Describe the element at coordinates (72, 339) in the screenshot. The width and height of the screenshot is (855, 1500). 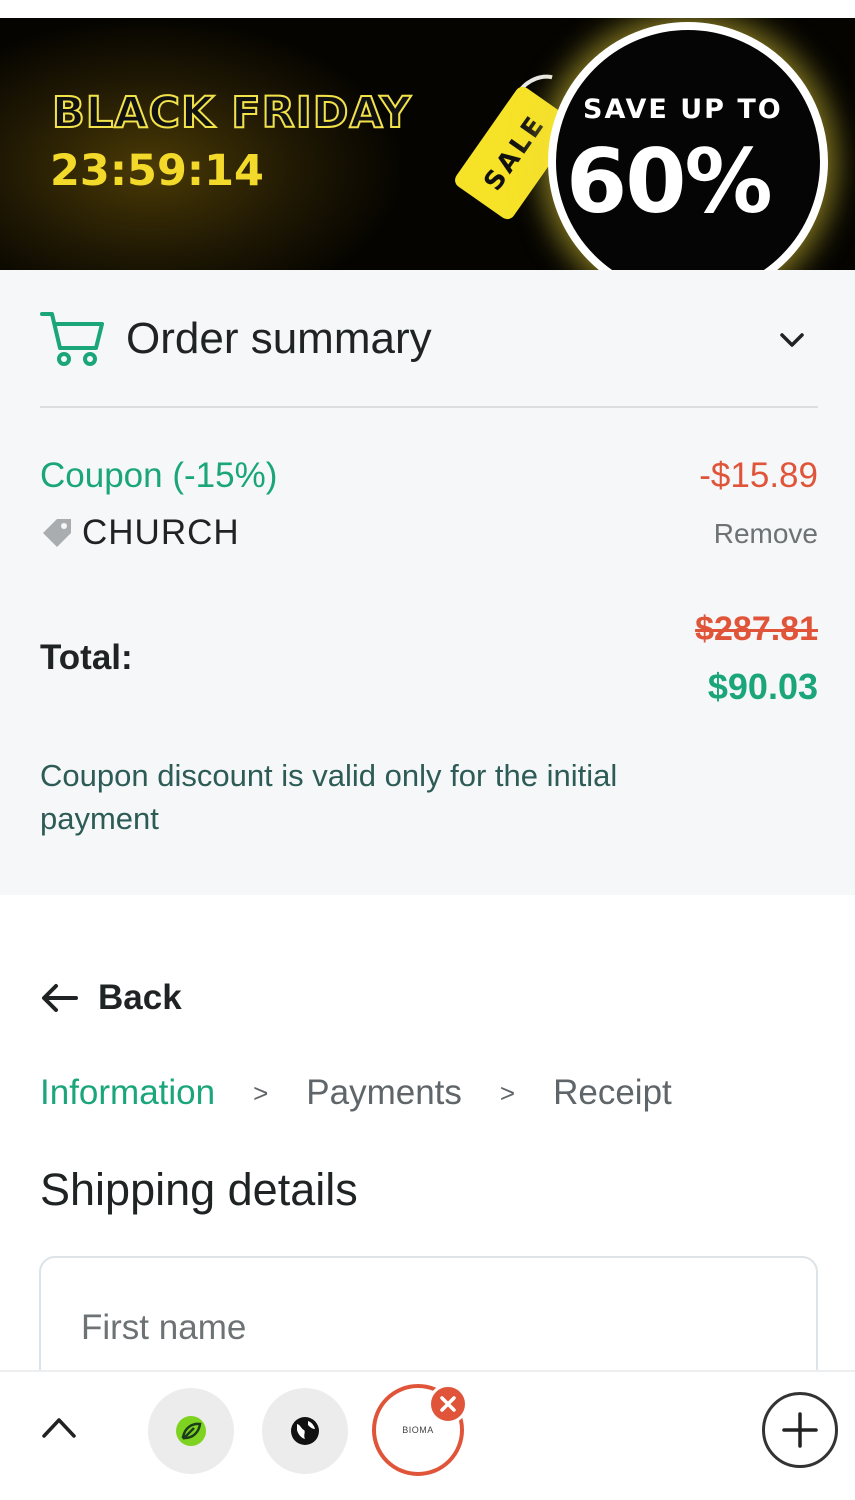
I see `cart-icon` at that location.